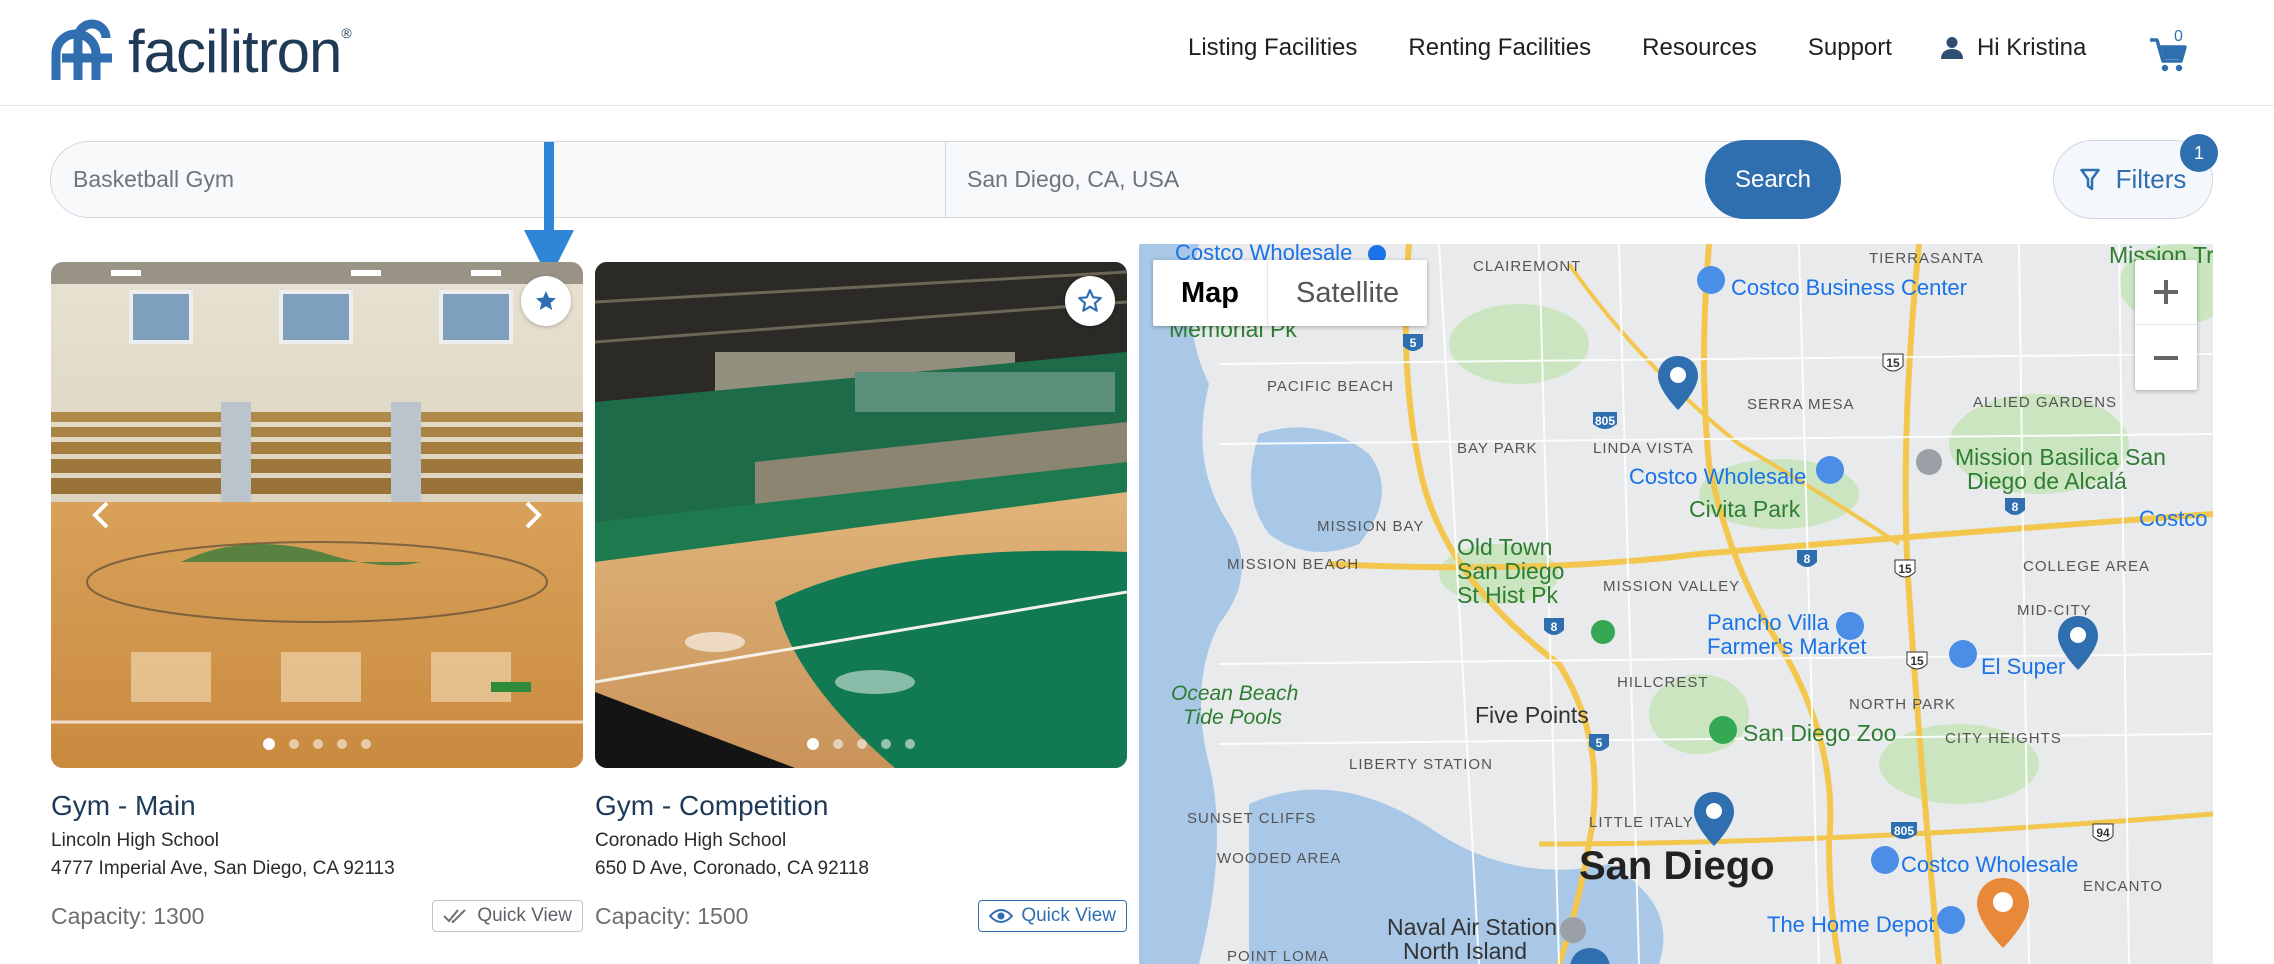 Image resolution: width=2274 pixels, height=964 pixels. I want to click on quick-view-label: Quick View, so click(524, 915).